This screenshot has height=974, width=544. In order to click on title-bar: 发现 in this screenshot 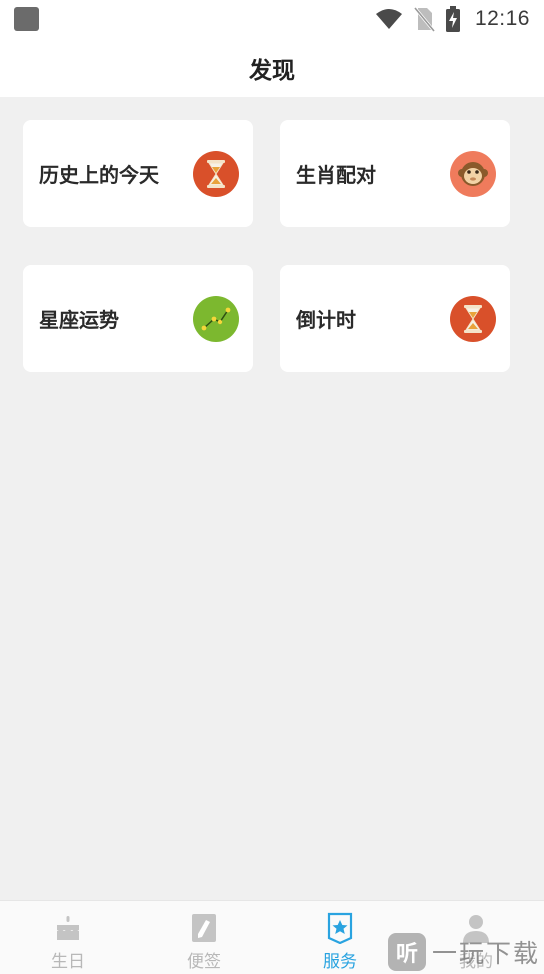, I will do `click(272, 67)`.